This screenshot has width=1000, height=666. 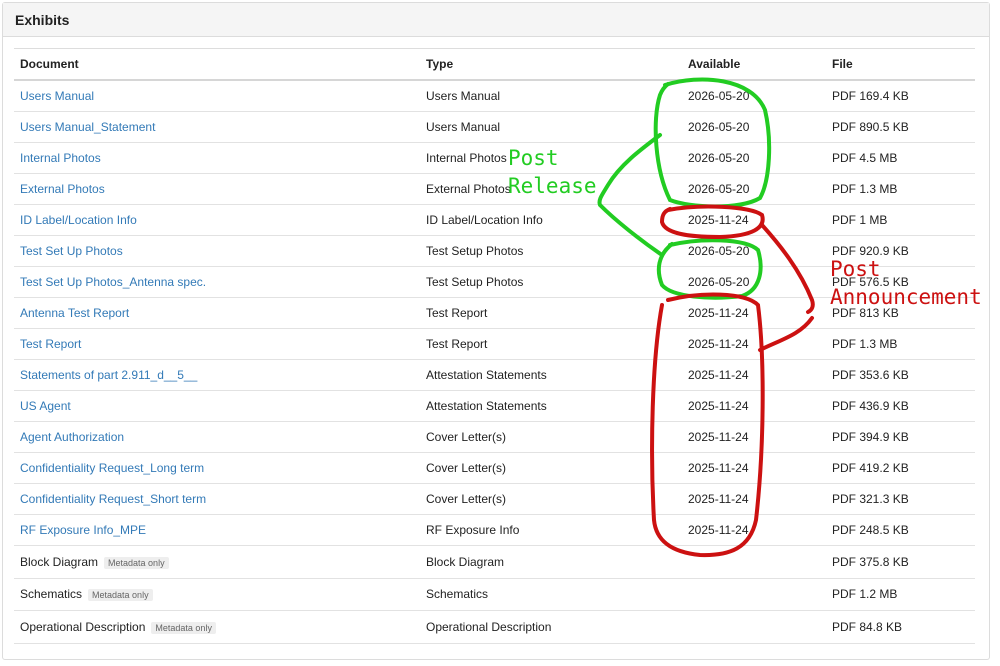 I want to click on document-cell: Test Report, so click(x=217, y=344).